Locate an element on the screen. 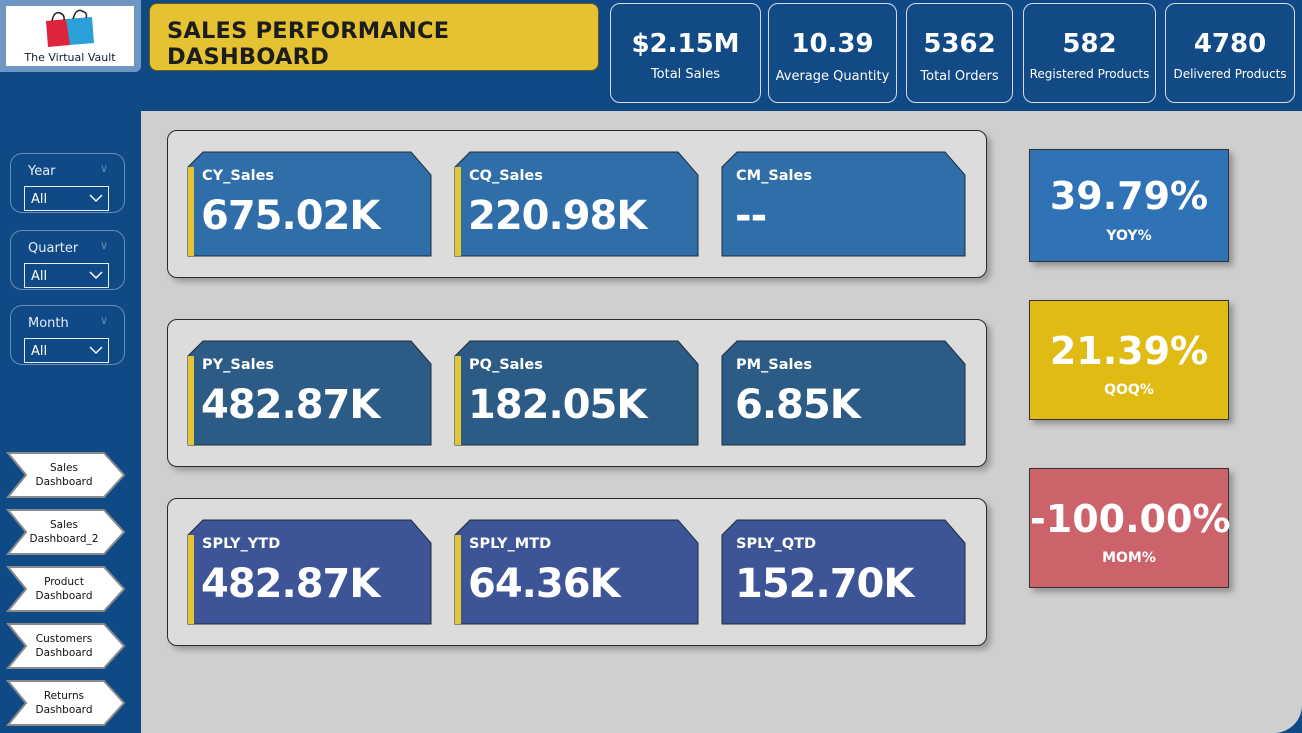  mom-label: MOM% is located at coordinates (1129, 558).